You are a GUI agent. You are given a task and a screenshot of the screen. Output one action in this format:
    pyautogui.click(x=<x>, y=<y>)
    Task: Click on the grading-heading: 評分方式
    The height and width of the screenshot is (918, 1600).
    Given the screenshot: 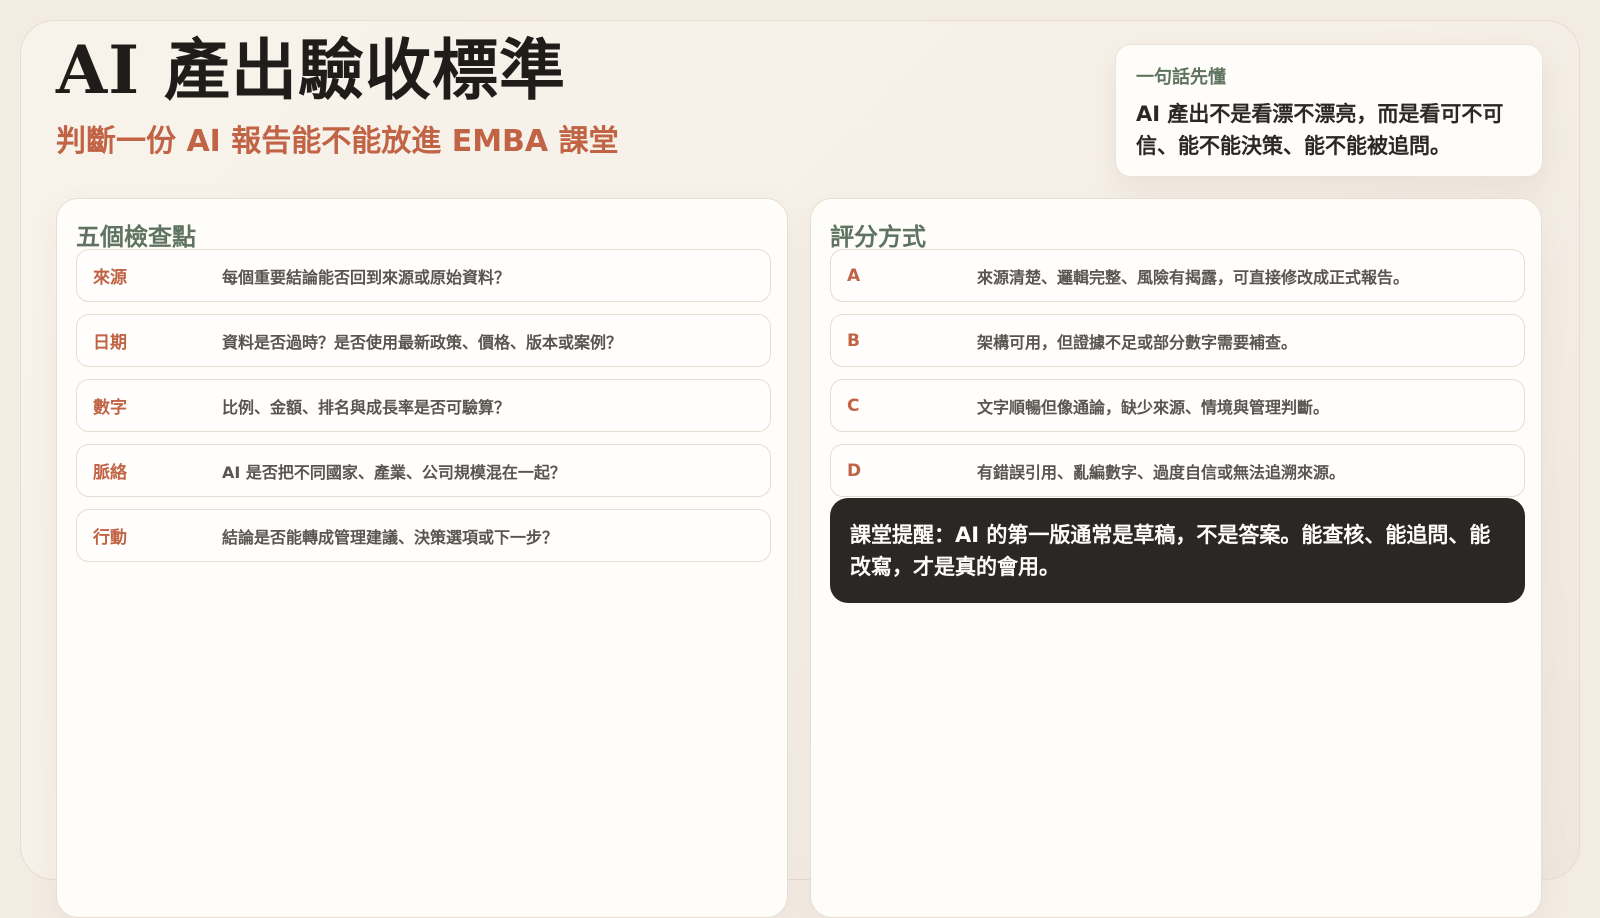 What is the action you would take?
    pyautogui.click(x=878, y=237)
    